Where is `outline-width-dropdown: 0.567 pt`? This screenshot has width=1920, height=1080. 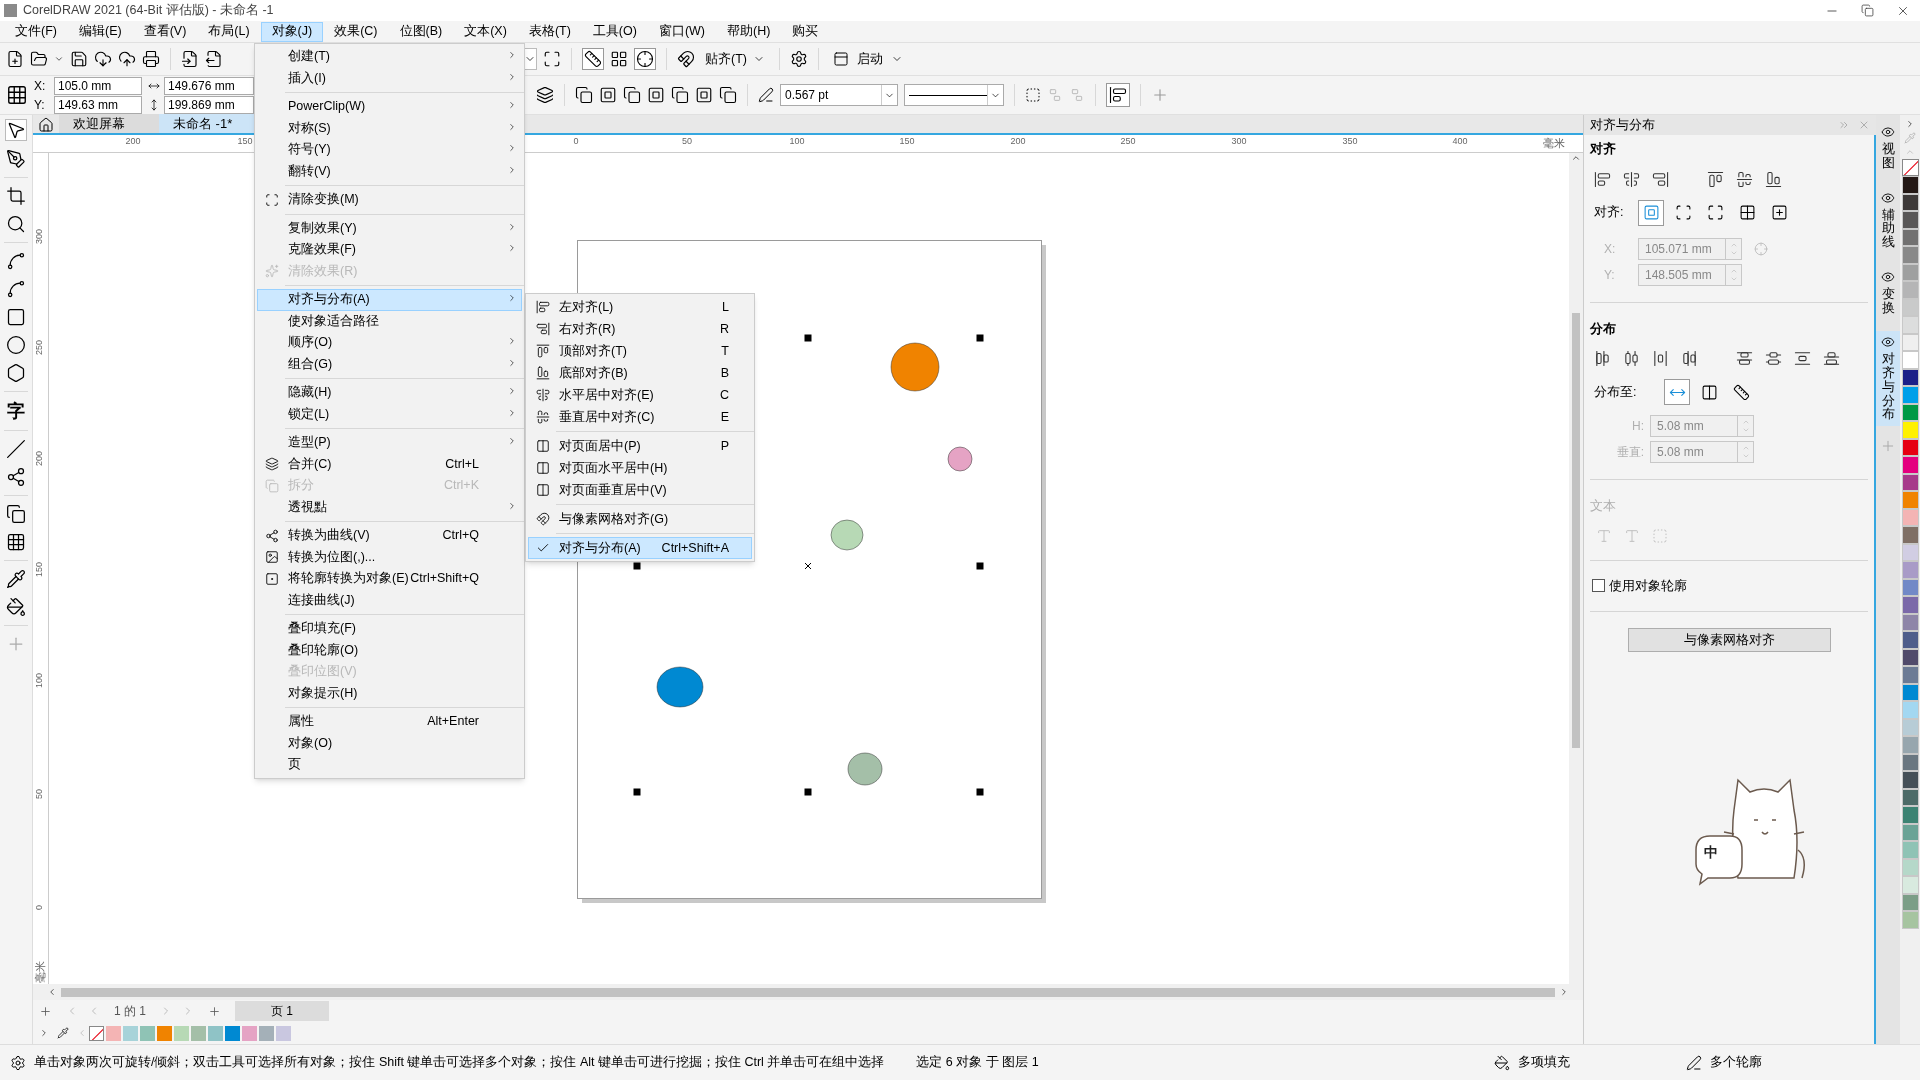
outline-width-dropdown: 0.567 pt is located at coordinates (839, 95).